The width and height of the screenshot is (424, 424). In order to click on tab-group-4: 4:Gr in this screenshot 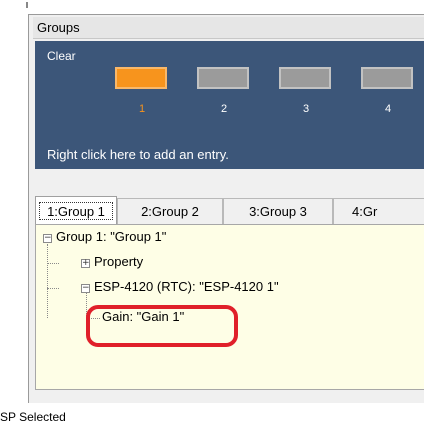, I will do `click(378, 211)`.